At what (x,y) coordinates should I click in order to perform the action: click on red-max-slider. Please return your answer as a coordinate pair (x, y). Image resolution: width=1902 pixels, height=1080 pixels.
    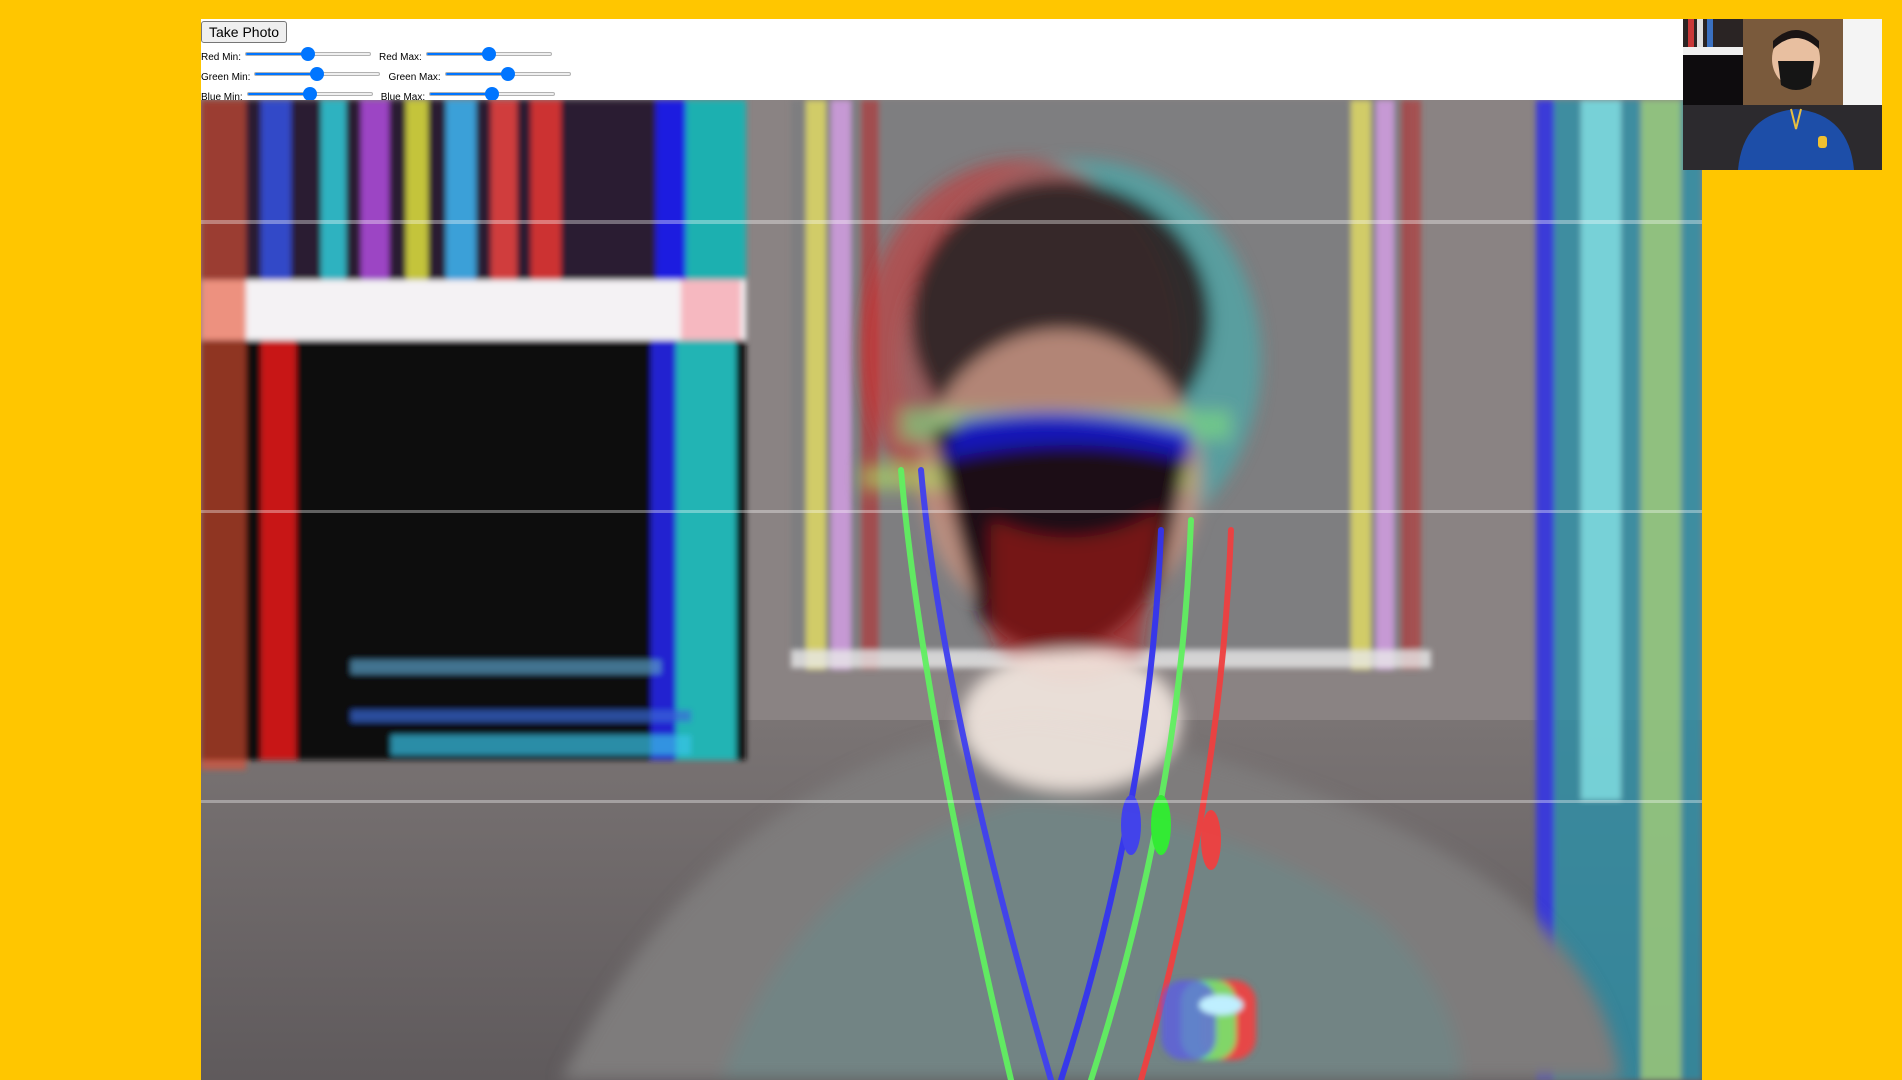
    Looking at the image, I should click on (488, 54).